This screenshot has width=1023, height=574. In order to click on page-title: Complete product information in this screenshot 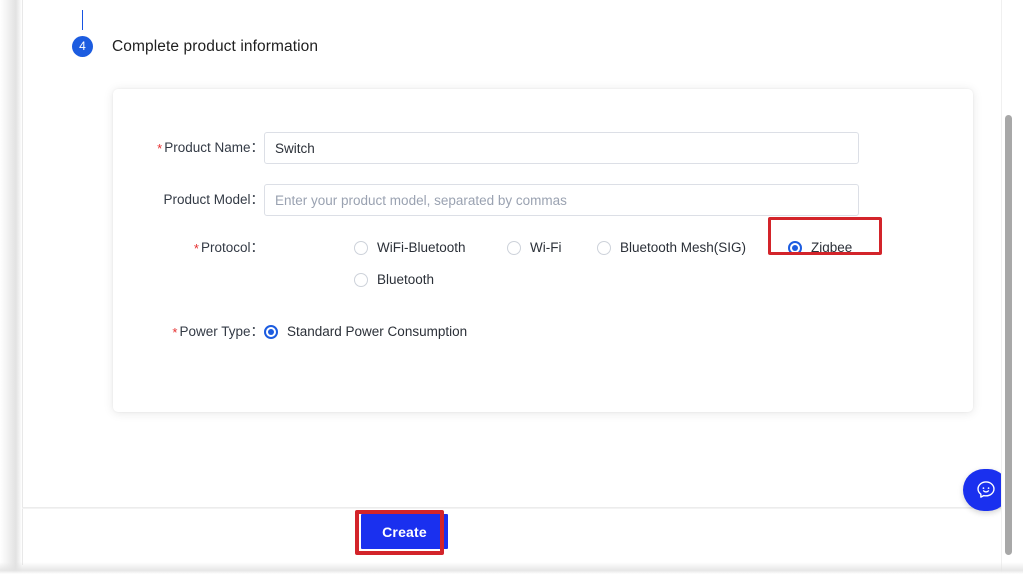, I will do `click(215, 46)`.